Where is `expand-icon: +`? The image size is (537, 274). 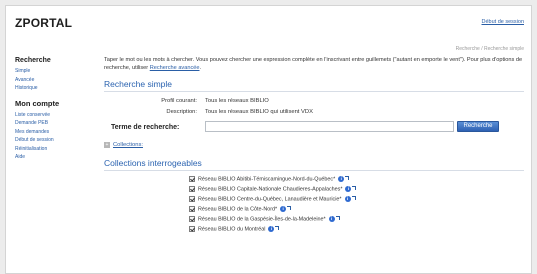 expand-icon: + is located at coordinates (107, 145).